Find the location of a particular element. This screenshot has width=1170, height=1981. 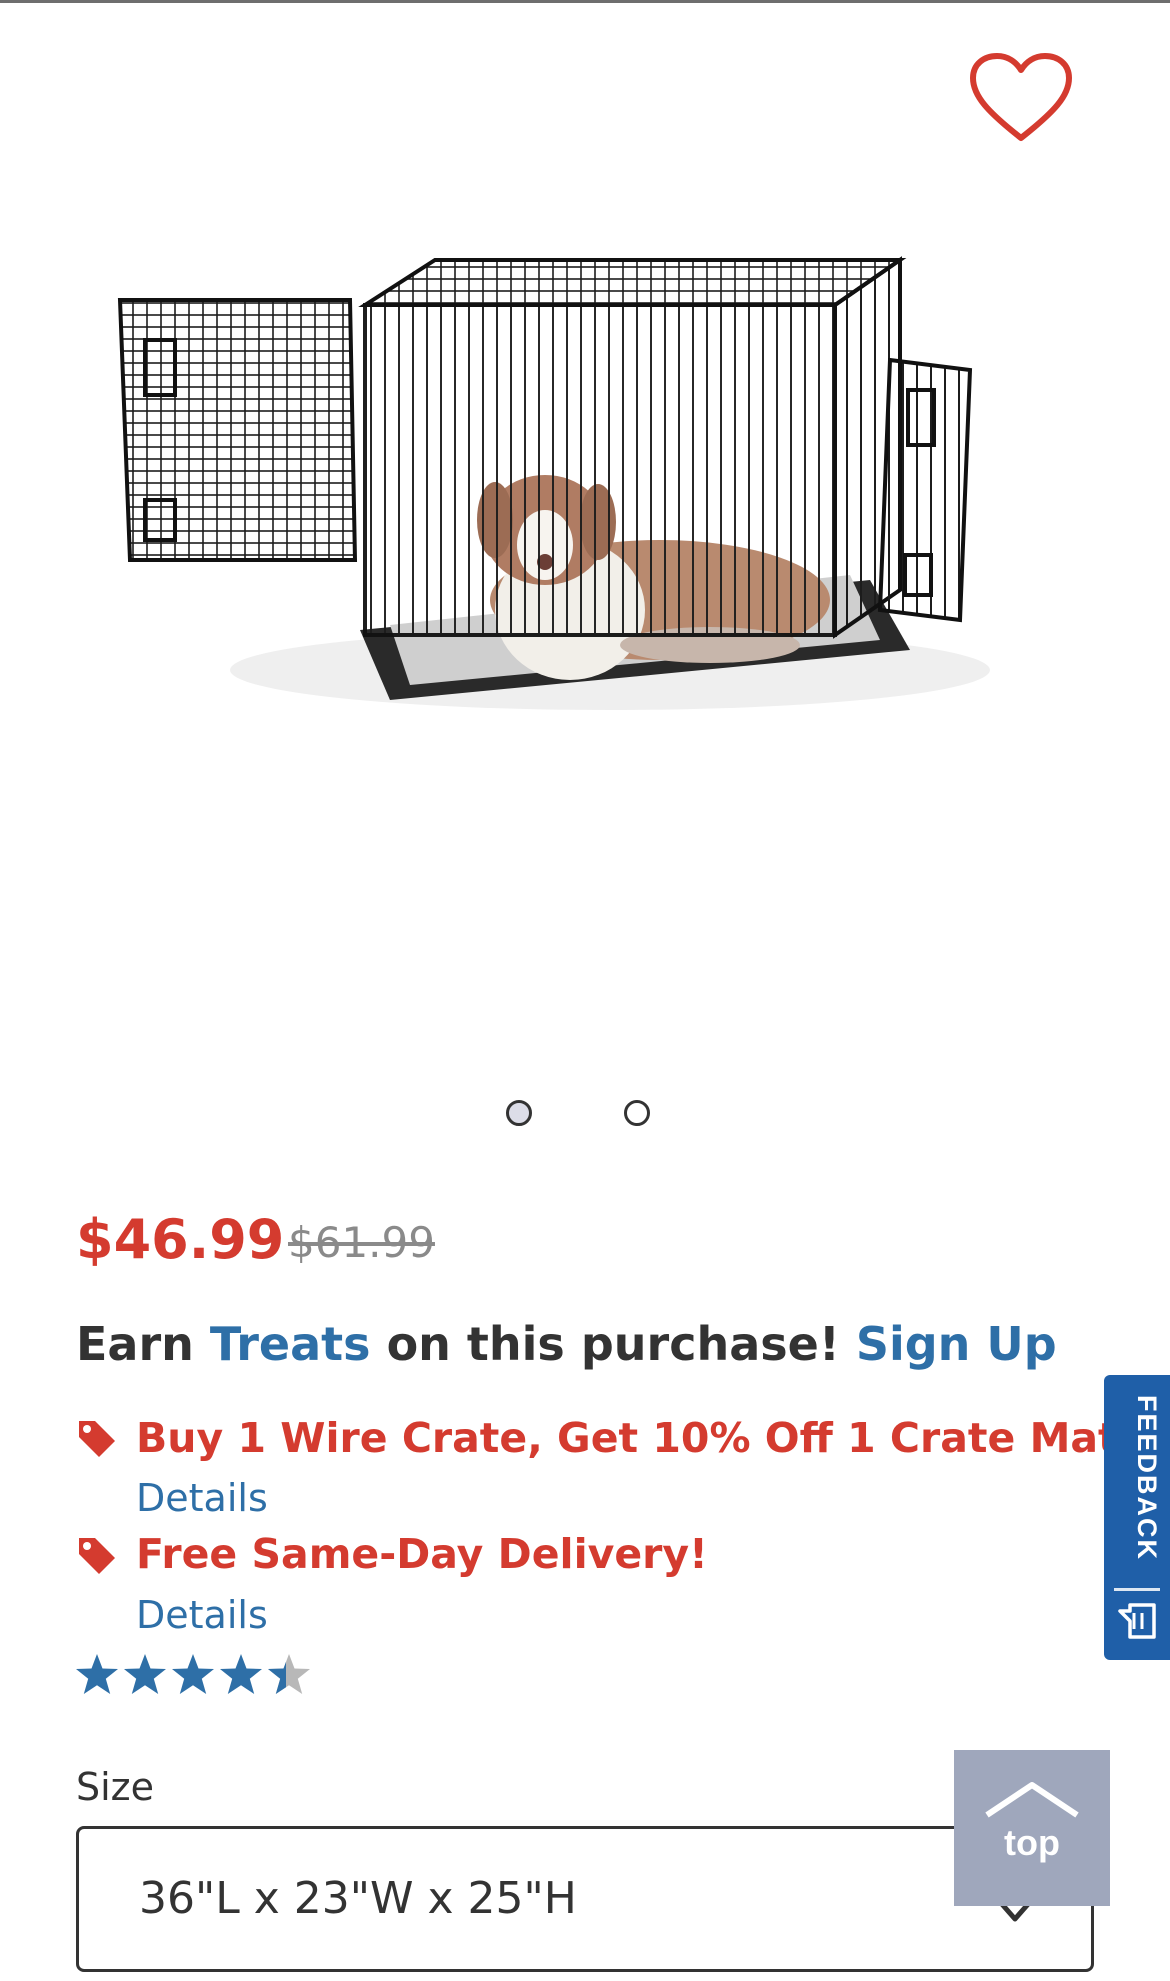

feedback-tab: FEEDBACK is located at coordinates (1137, 1517).